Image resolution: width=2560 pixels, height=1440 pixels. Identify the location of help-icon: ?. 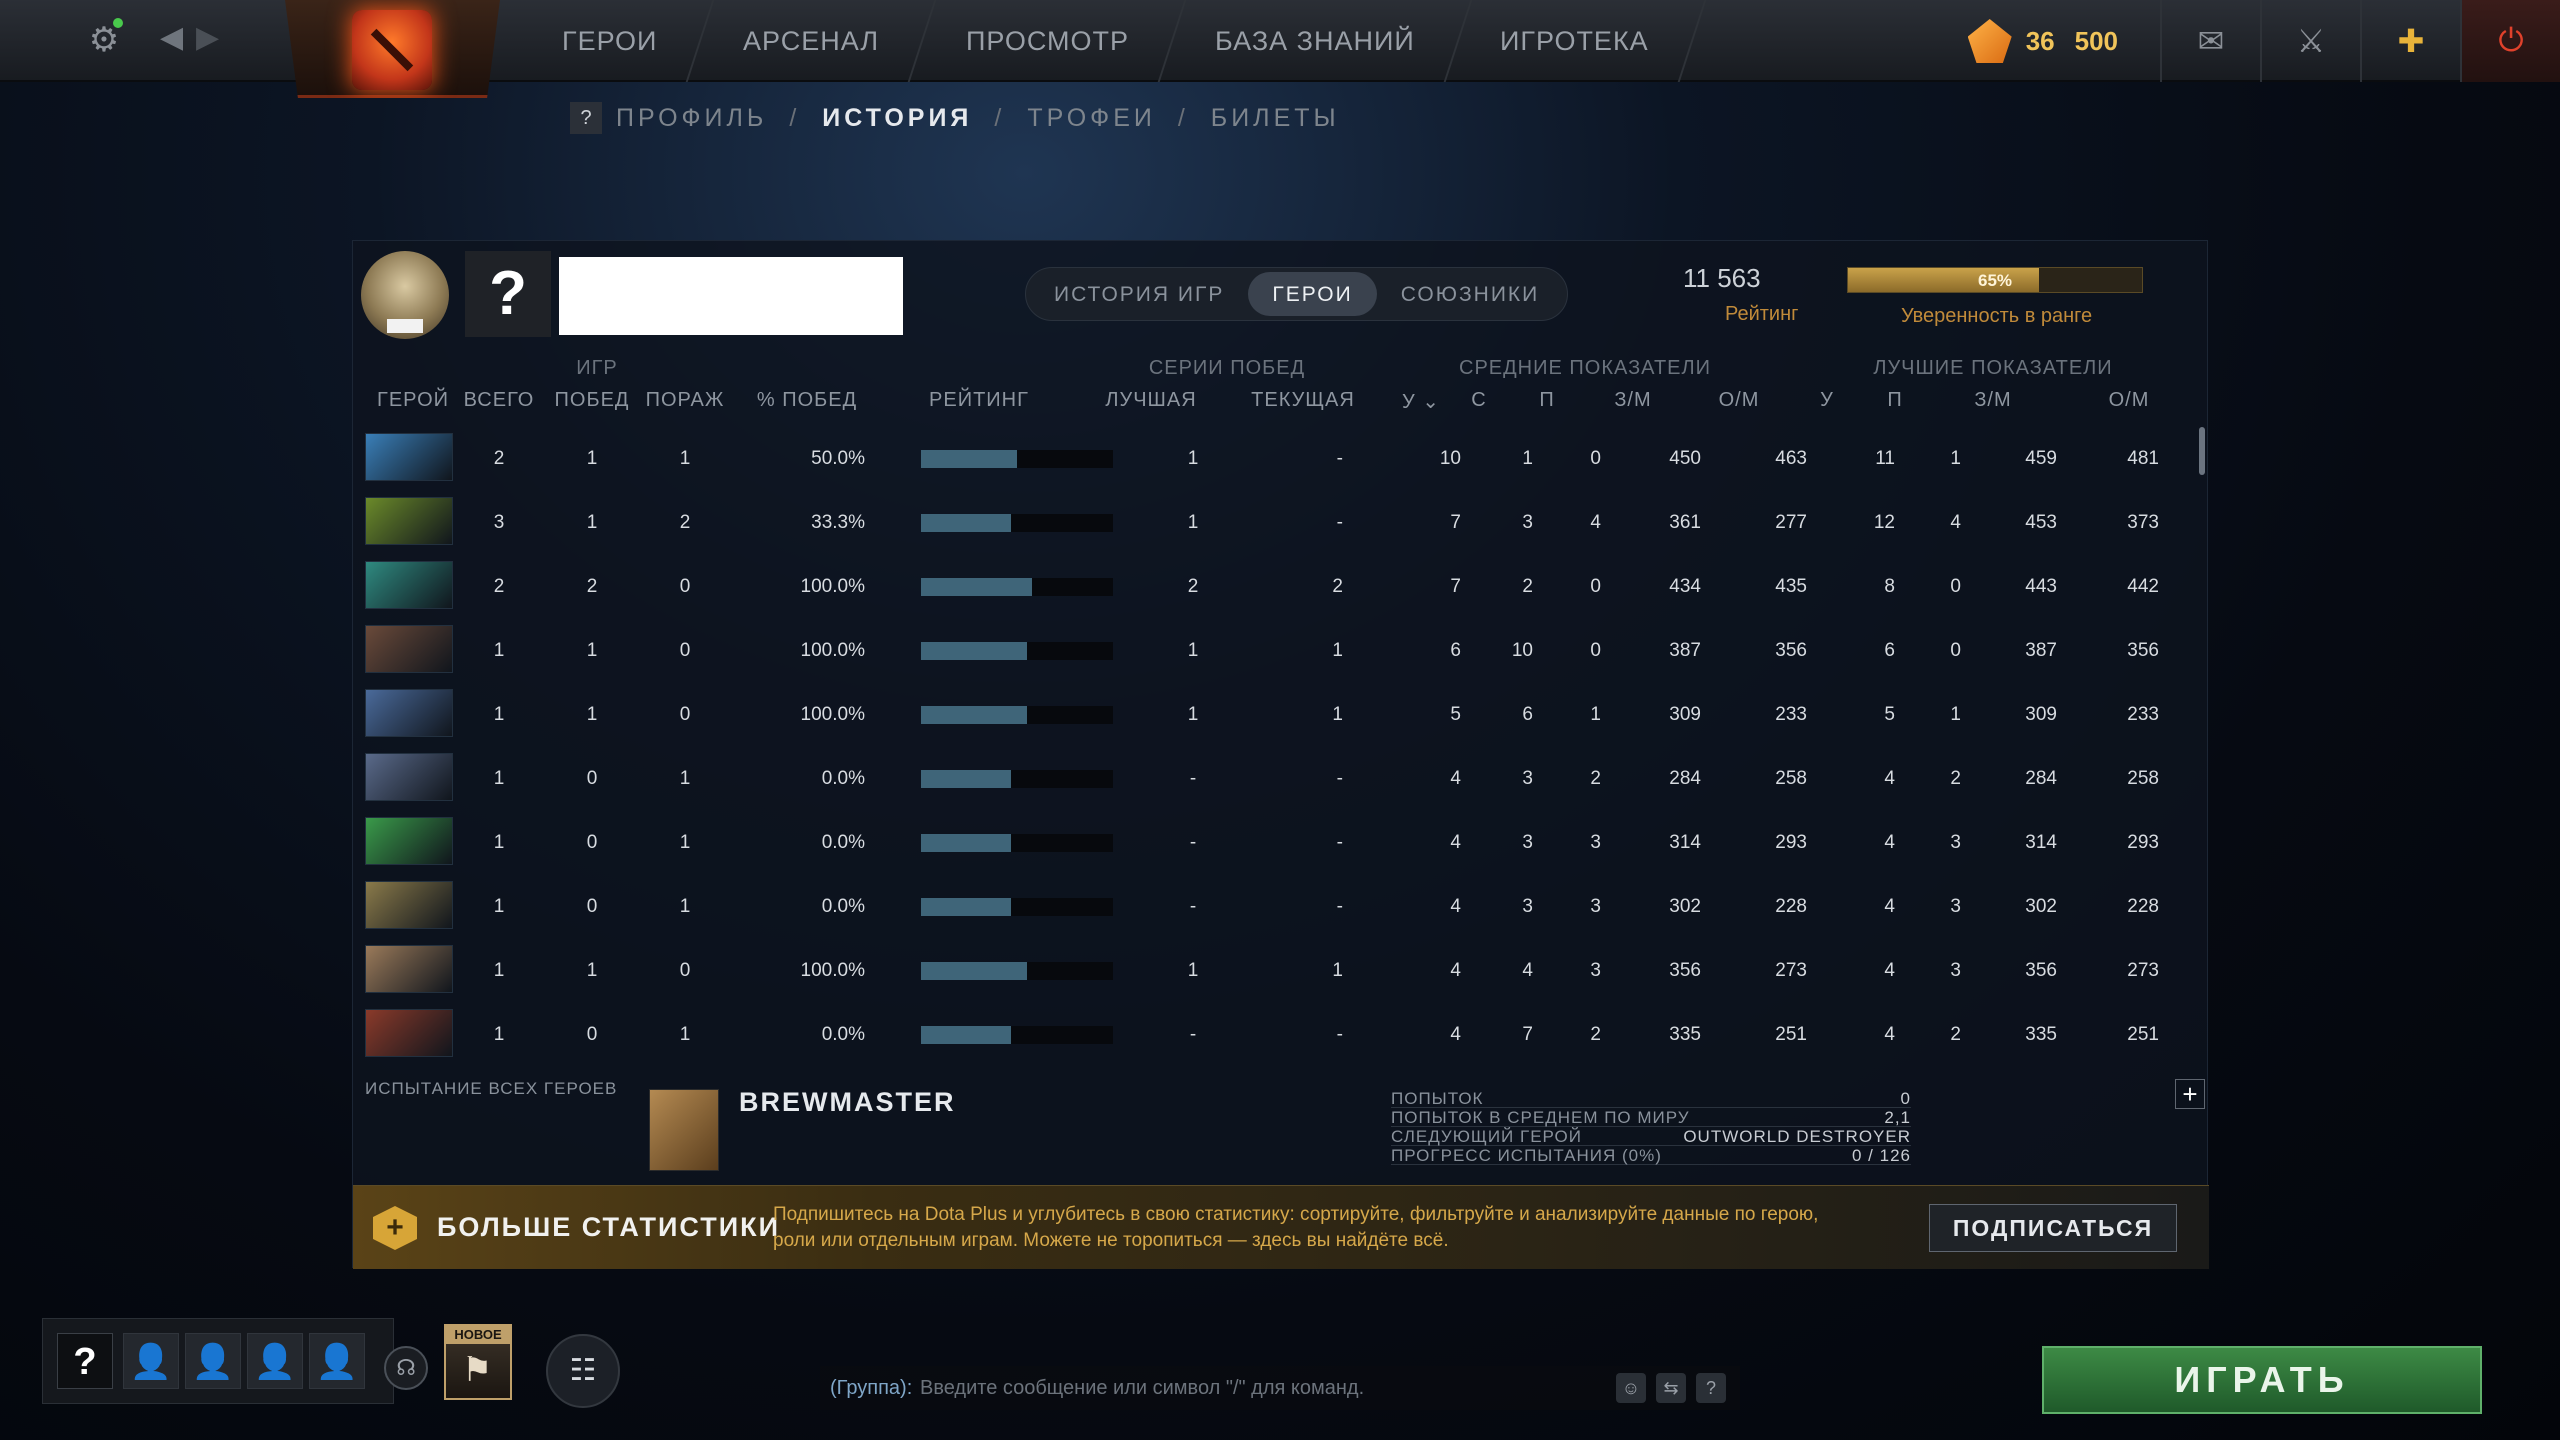
(586, 118).